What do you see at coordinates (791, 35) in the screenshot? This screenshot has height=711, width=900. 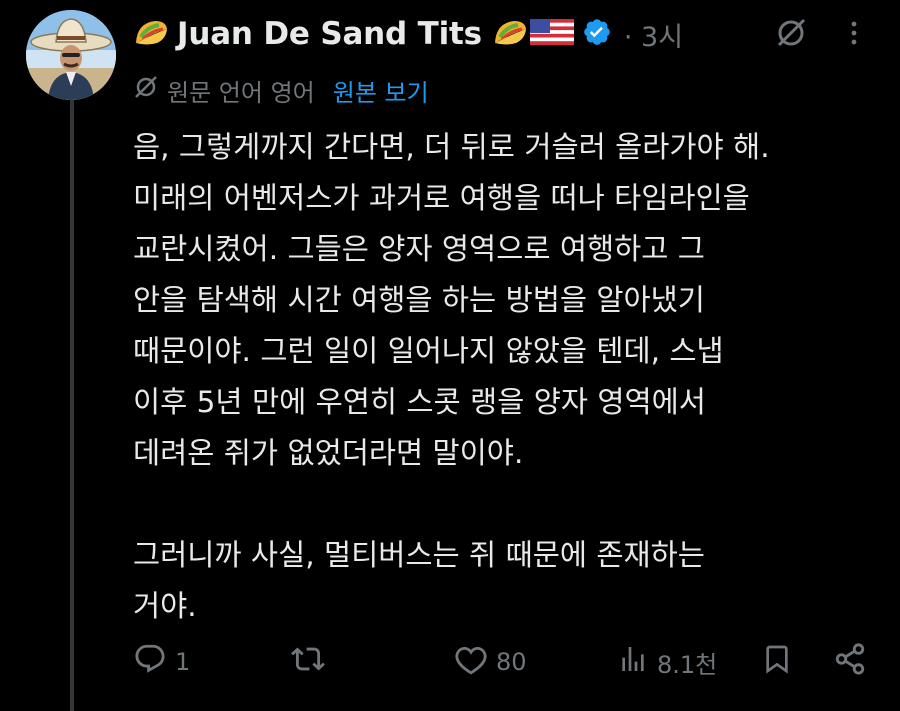 I see `grok-icon` at bounding box center [791, 35].